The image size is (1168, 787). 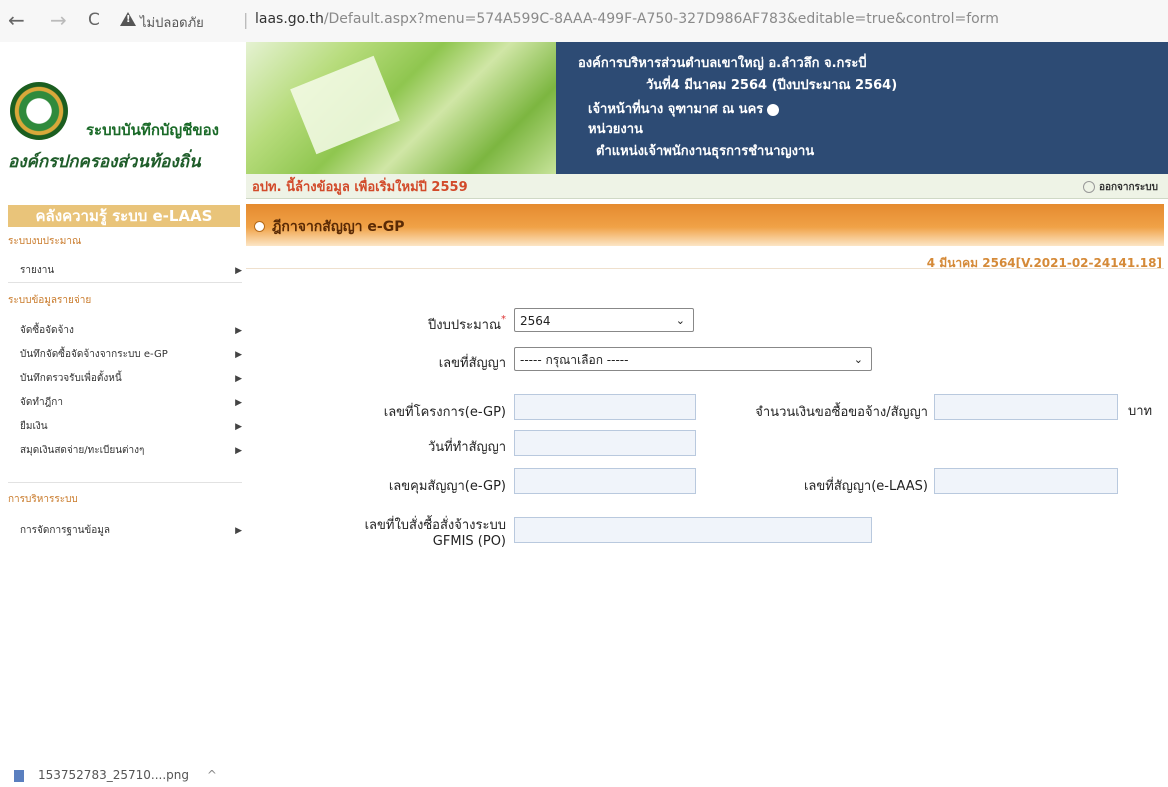 I want to click on officer-name-text: เจ้าหน้าที่นาง จุฑามาศ ณ นคร, so click(x=676, y=109).